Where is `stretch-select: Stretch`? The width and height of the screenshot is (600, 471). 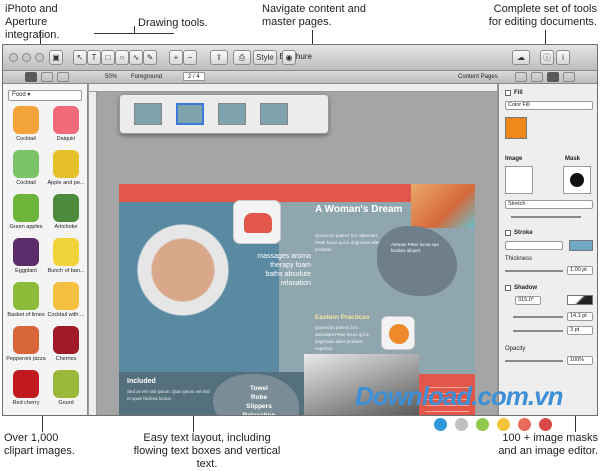 stretch-select: Stretch is located at coordinates (549, 204).